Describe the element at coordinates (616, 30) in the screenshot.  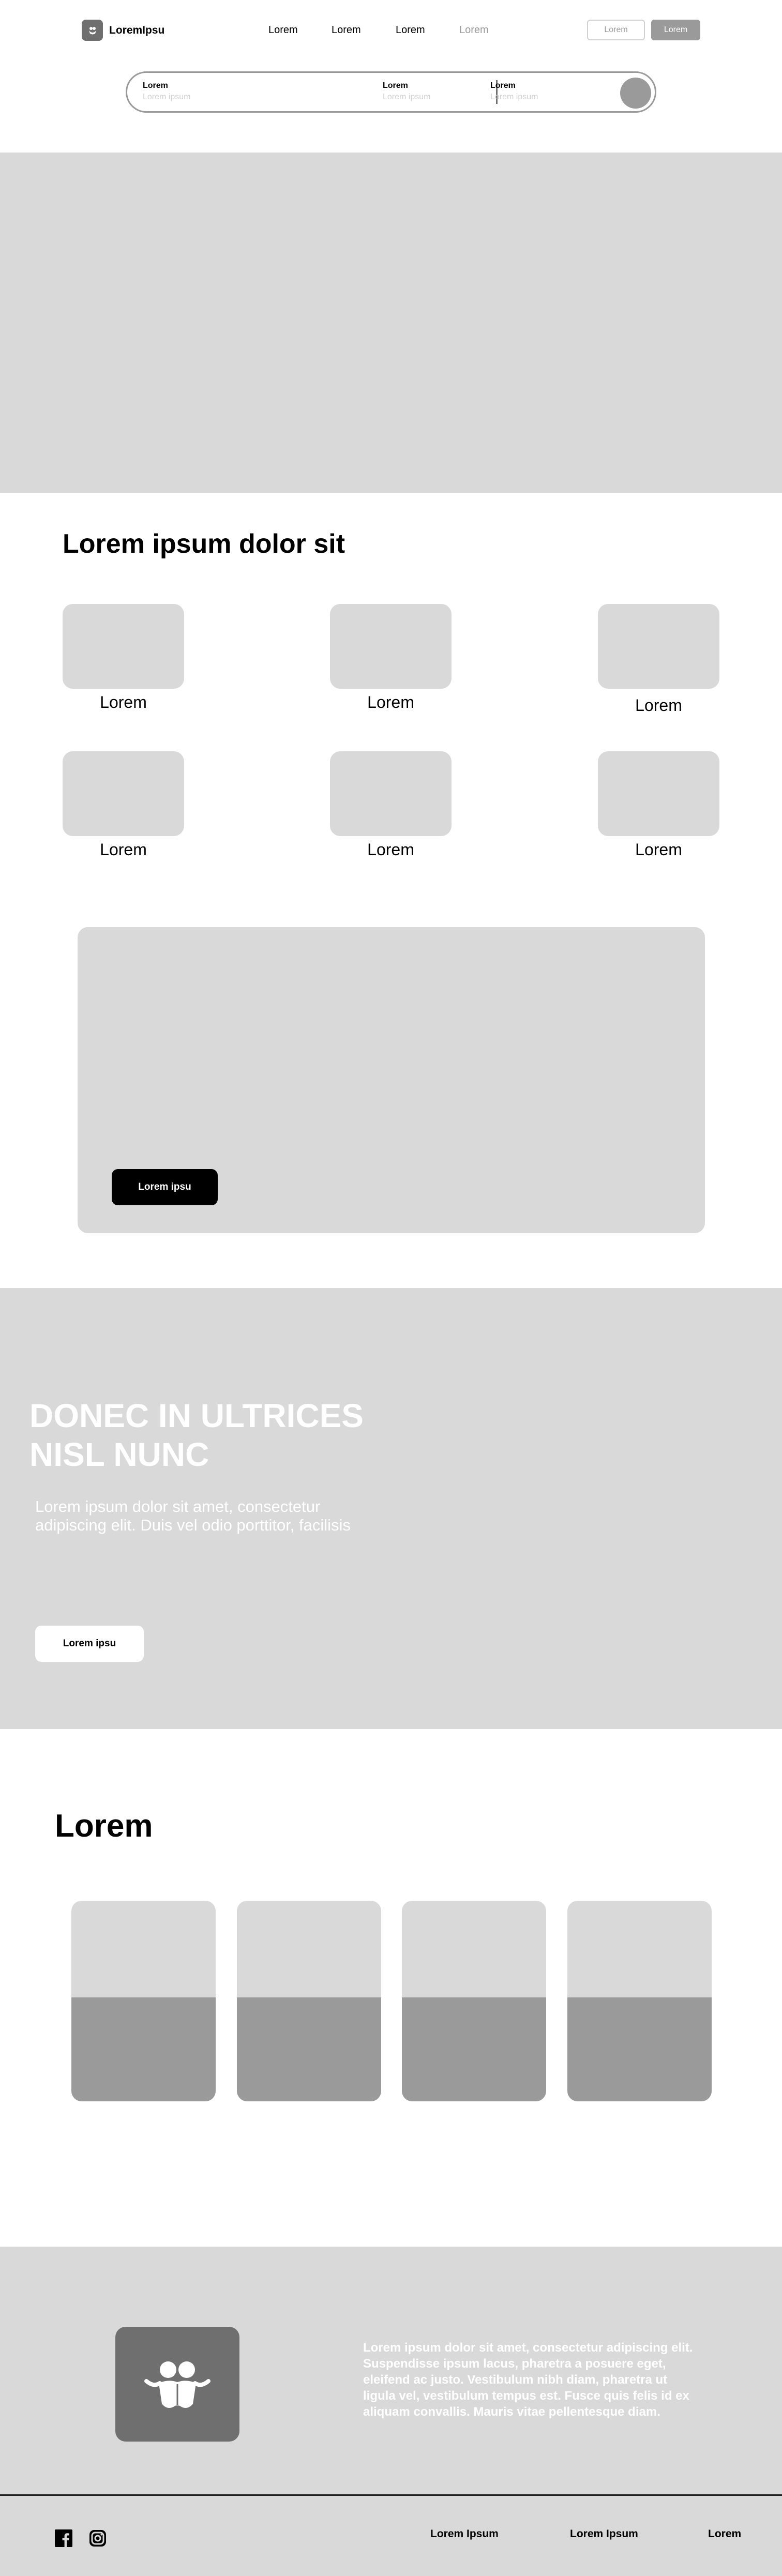
I see `login-button: Lorem` at that location.